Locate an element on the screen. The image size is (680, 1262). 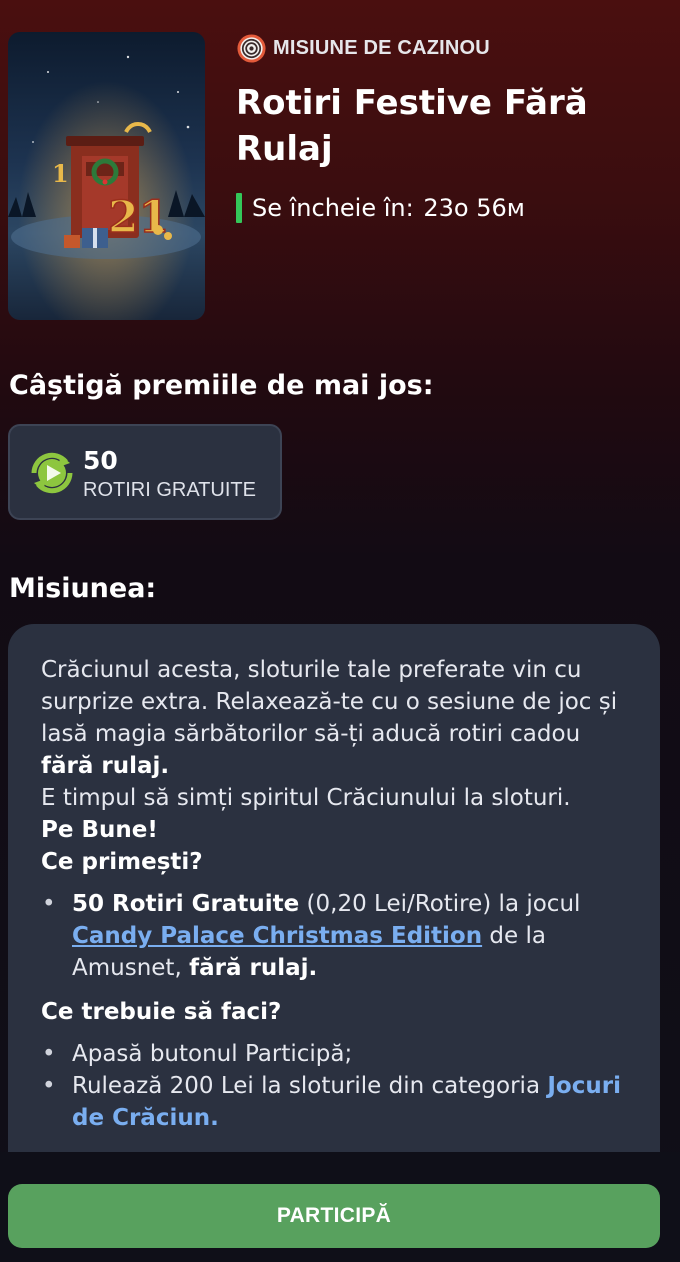
mission-image: 21 1 is located at coordinates (106, 176).